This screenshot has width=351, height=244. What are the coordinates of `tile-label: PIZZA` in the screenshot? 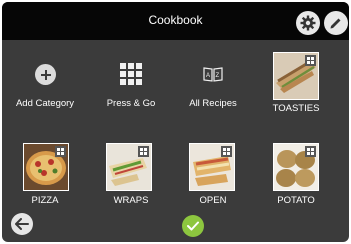 It's located at (45, 200).